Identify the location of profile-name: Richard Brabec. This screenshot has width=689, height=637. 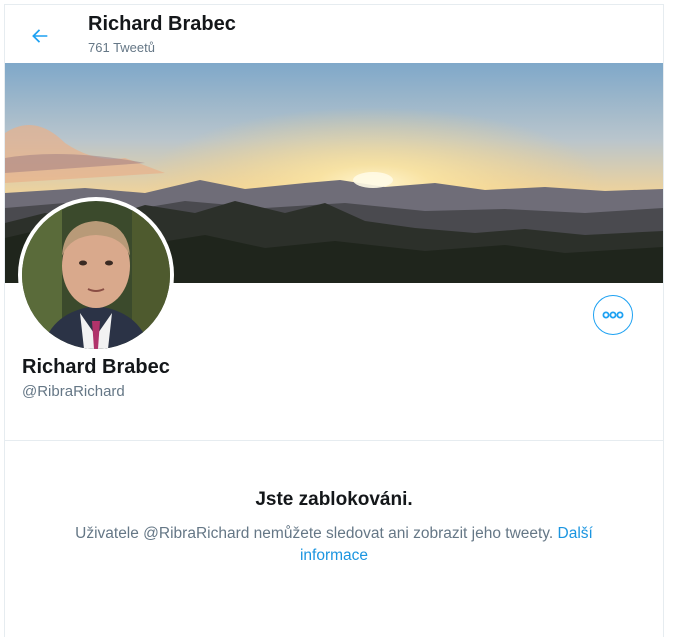
(96, 367).